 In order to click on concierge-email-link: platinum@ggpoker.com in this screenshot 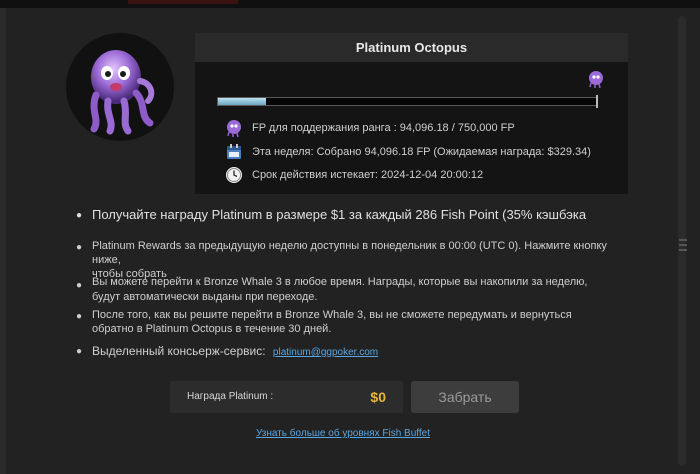, I will do `click(325, 352)`.